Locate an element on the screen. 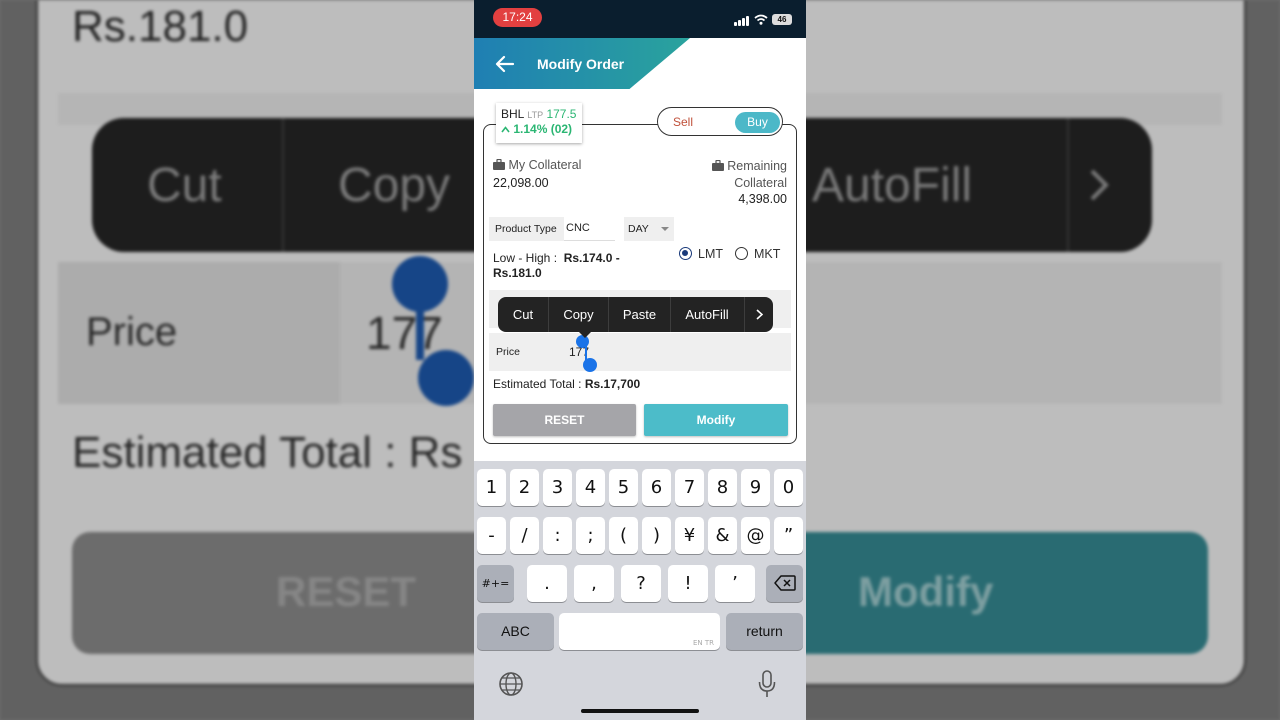  status-bar: 17:24 46 is located at coordinates (640, 19).